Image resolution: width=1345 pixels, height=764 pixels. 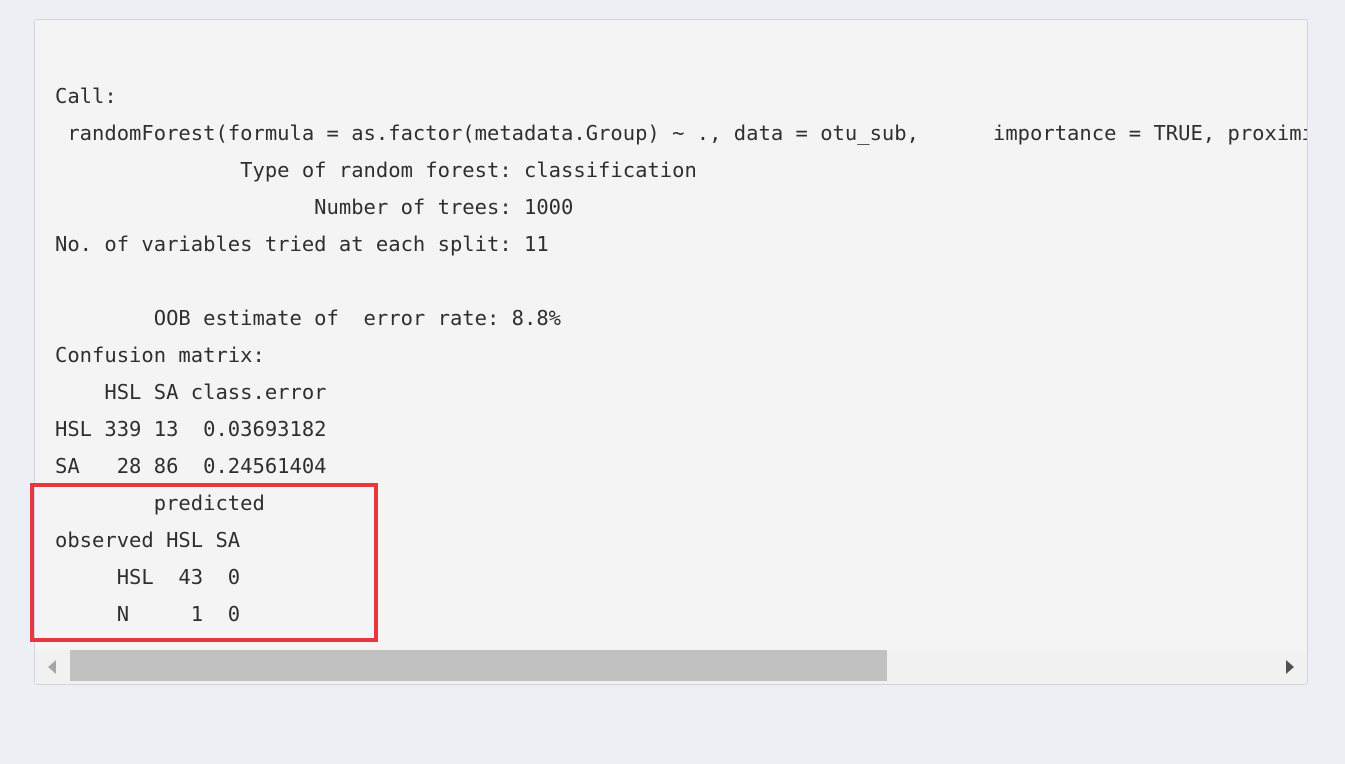 I want to click on horizontal-scrollbar, so click(x=671, y=667).